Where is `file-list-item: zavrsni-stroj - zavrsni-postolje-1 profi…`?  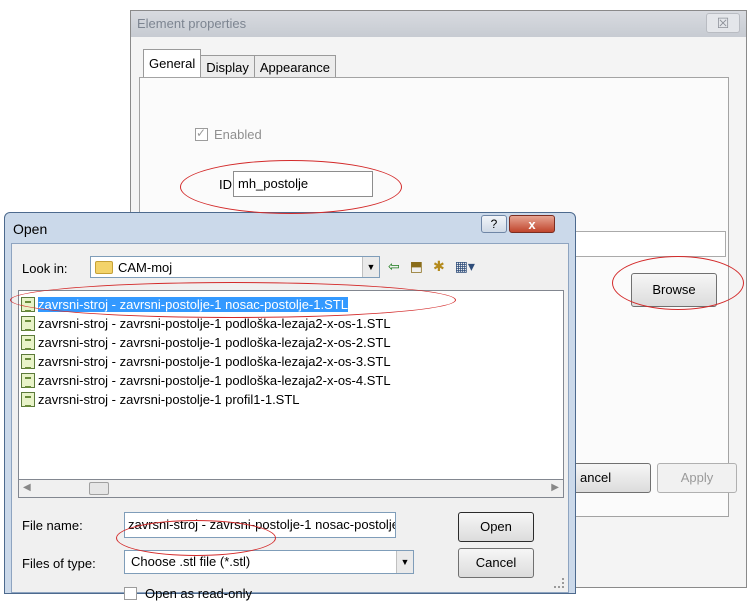
file-list-item: zavrsni-stroj - zavrsni-postolje-1 profi… is located at coordinates (160, 399).